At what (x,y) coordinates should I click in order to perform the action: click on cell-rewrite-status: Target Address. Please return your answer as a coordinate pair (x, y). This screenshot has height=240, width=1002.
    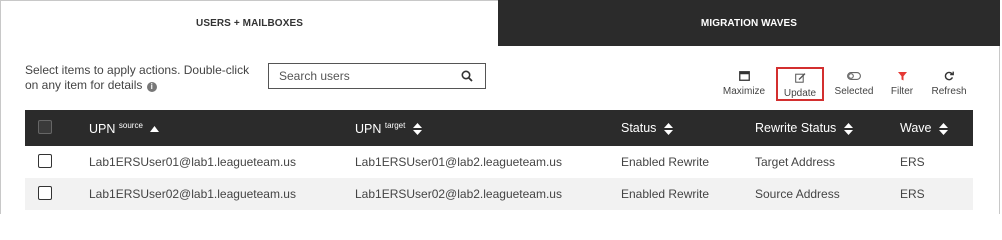
    Looking at the image, I should click on (795, 162).